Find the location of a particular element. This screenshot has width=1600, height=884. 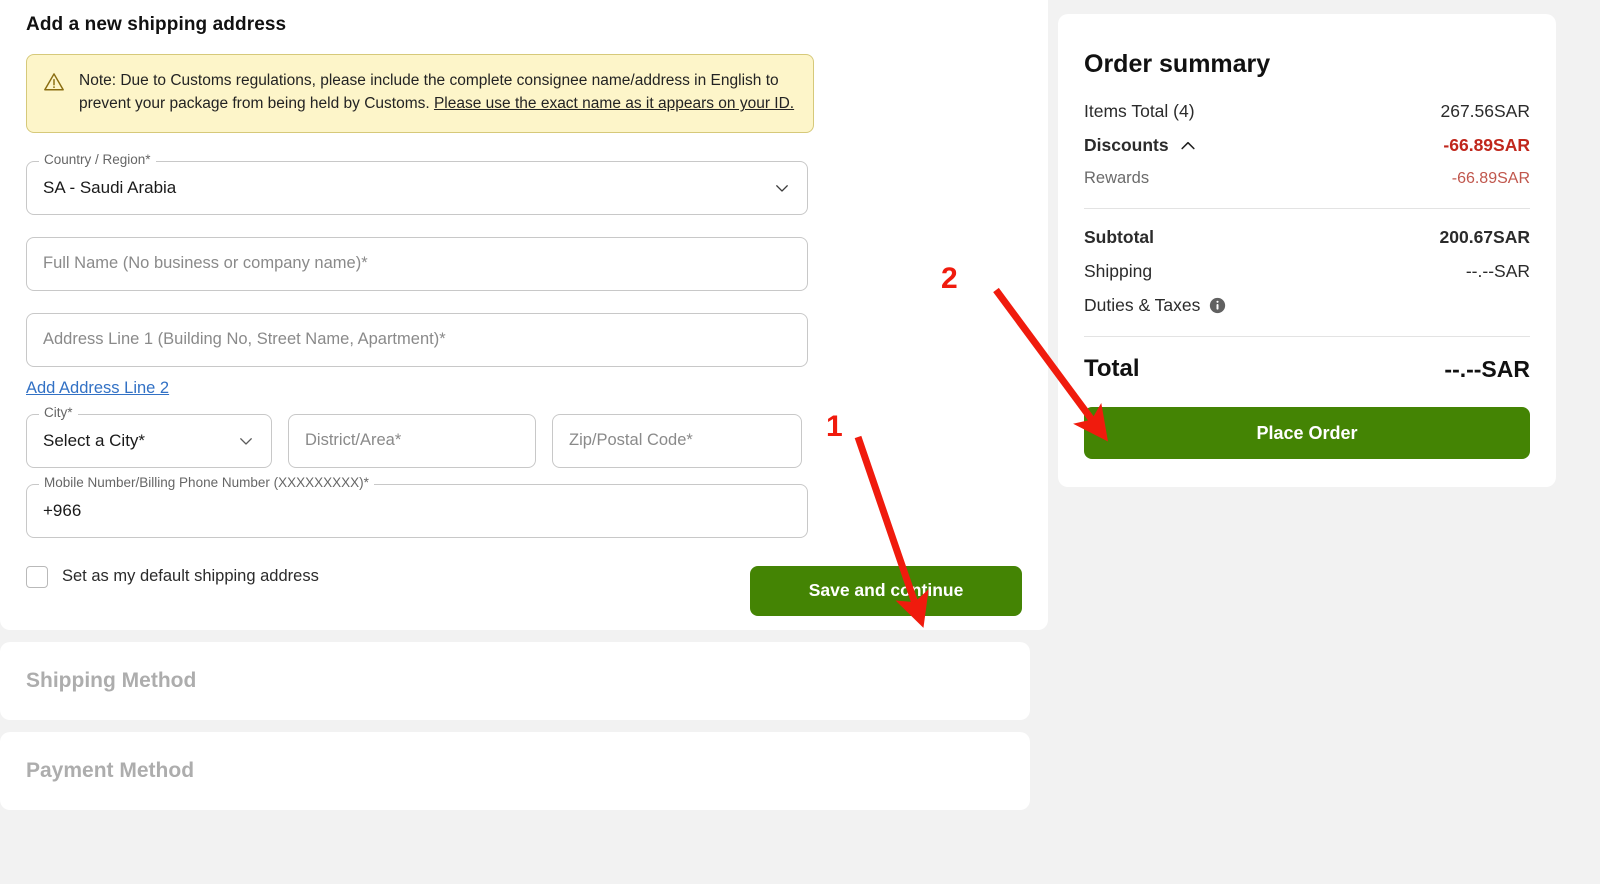

district-field-wrap: District/Area* is located at coordinates (412, 440).